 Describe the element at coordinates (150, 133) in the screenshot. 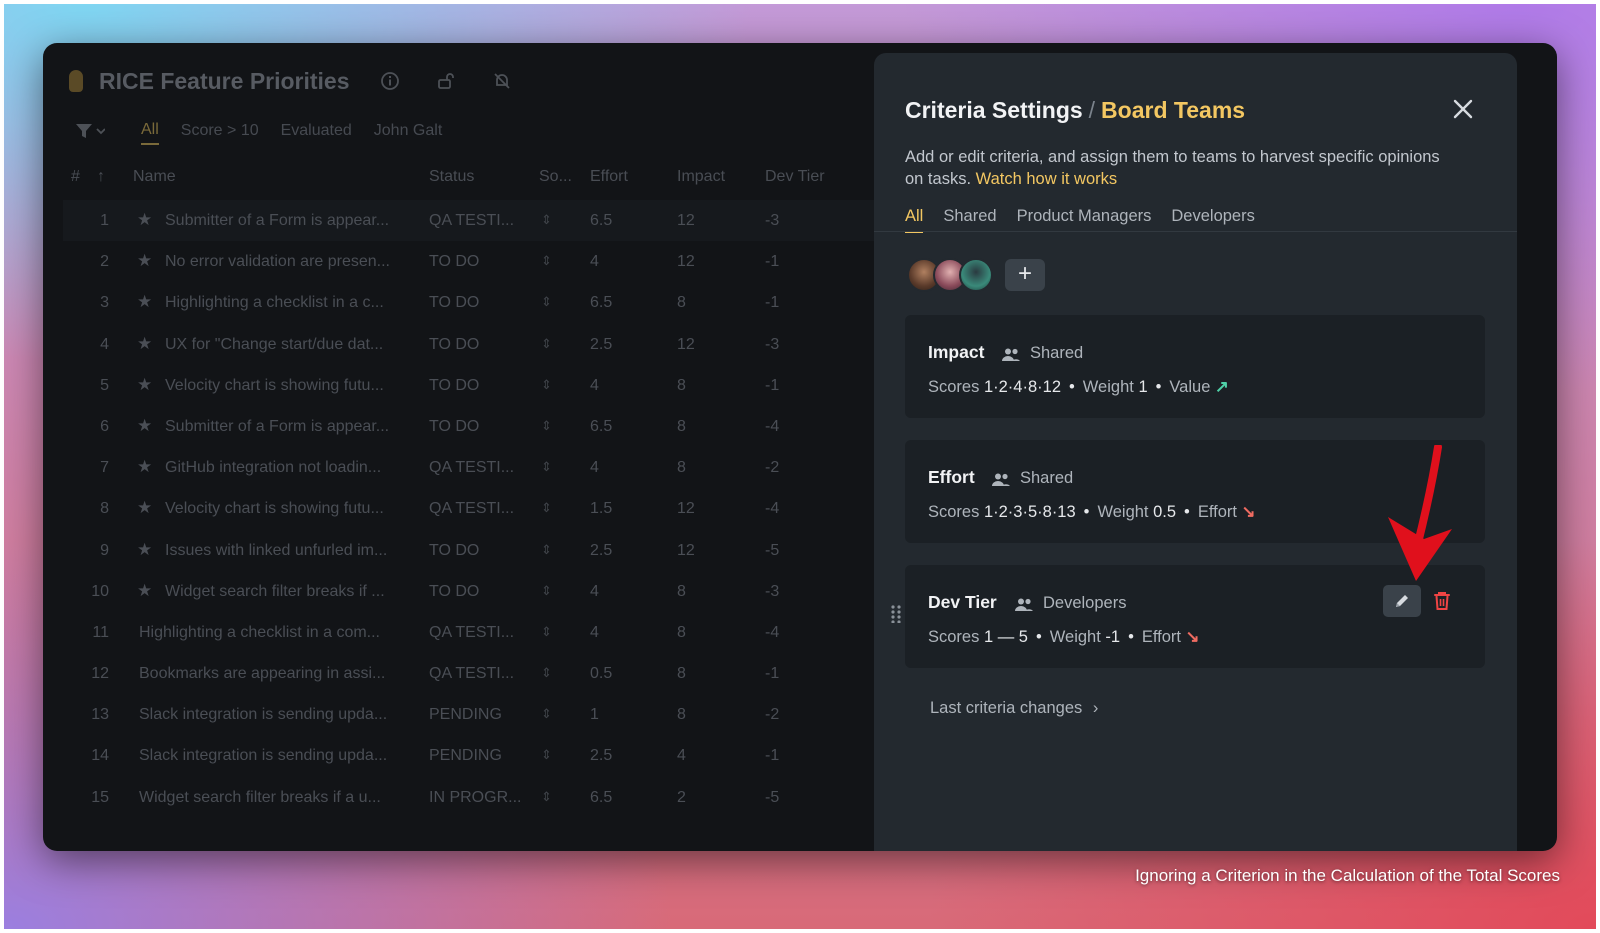

I see `filter-tab-all: All` at that location.